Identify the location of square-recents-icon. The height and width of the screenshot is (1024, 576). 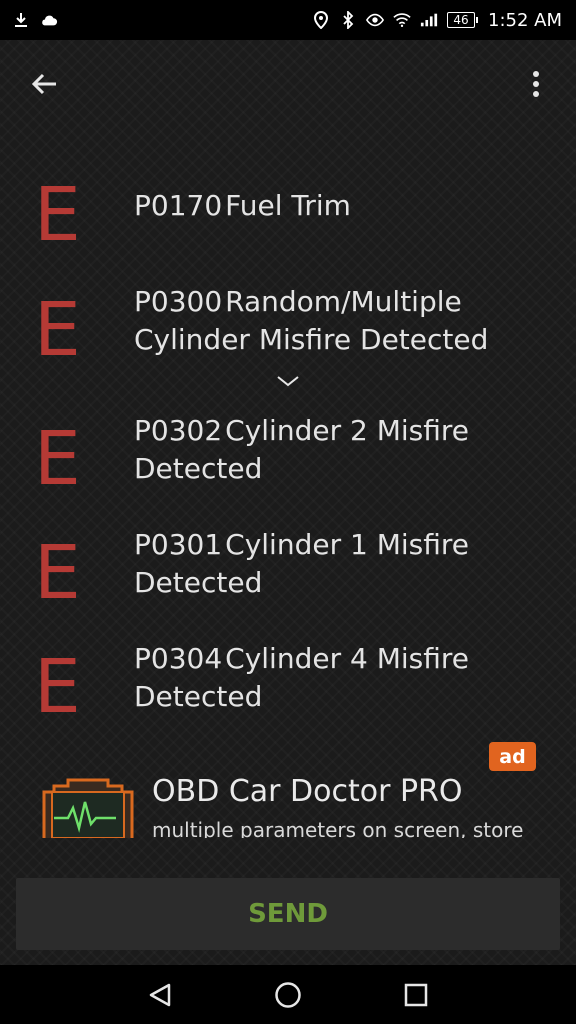
(416, 995).